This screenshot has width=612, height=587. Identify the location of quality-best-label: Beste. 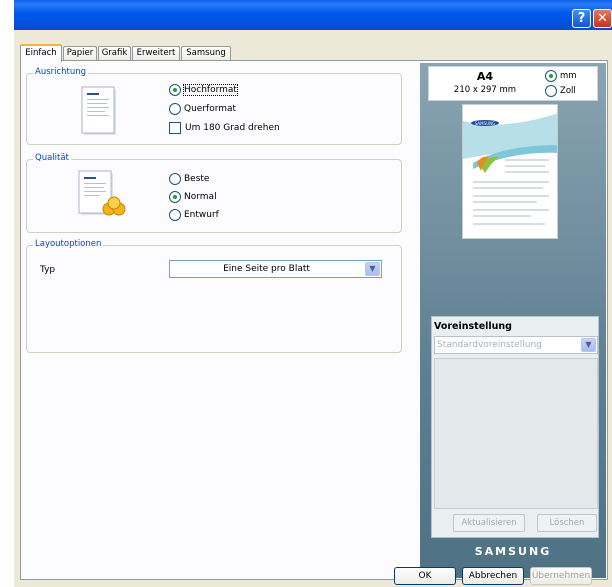
(197, 179).